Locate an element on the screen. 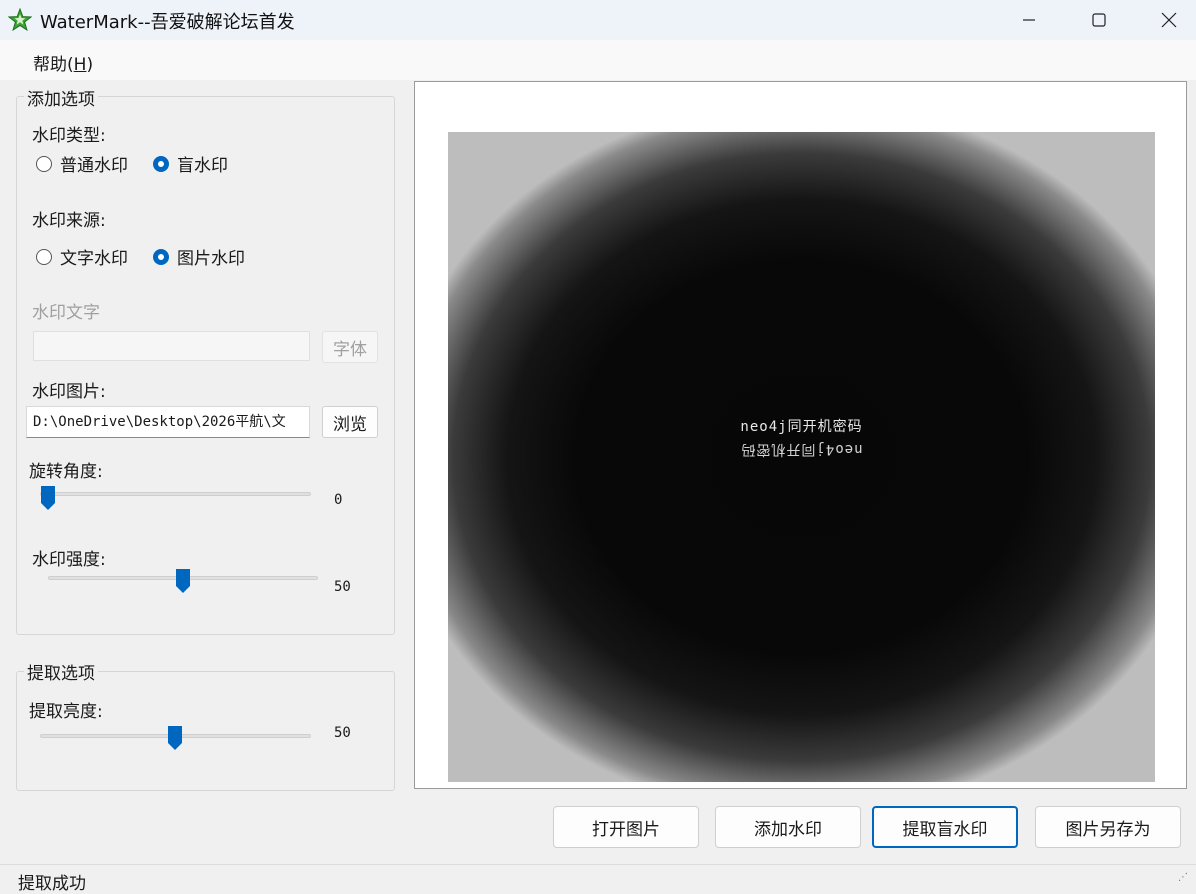  radio-blind-watermark: 盲水印 is located at coordinates (190, 163).